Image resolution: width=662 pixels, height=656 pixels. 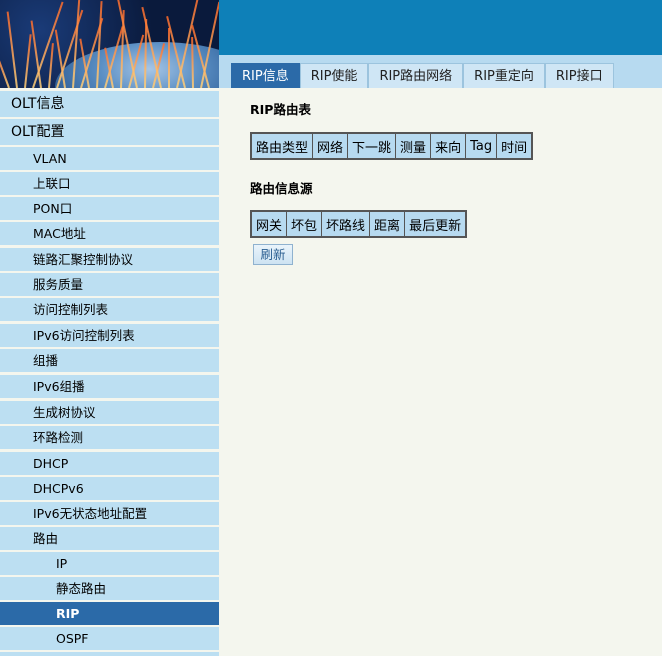 What do you see at coordinates (109, 538) in the screenshot?
I see `sidebar-item-routing: 路由` at bounding box center [109, 538].